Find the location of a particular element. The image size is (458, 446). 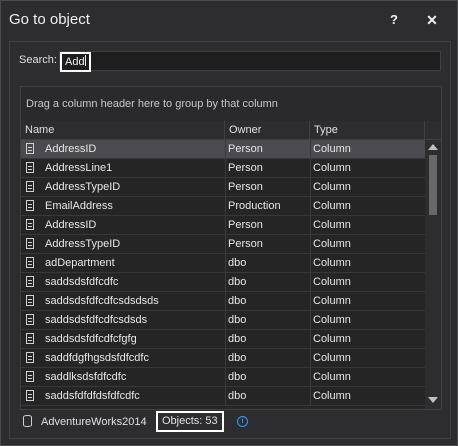

scroll-thumb is located at coordinates (433, 185).